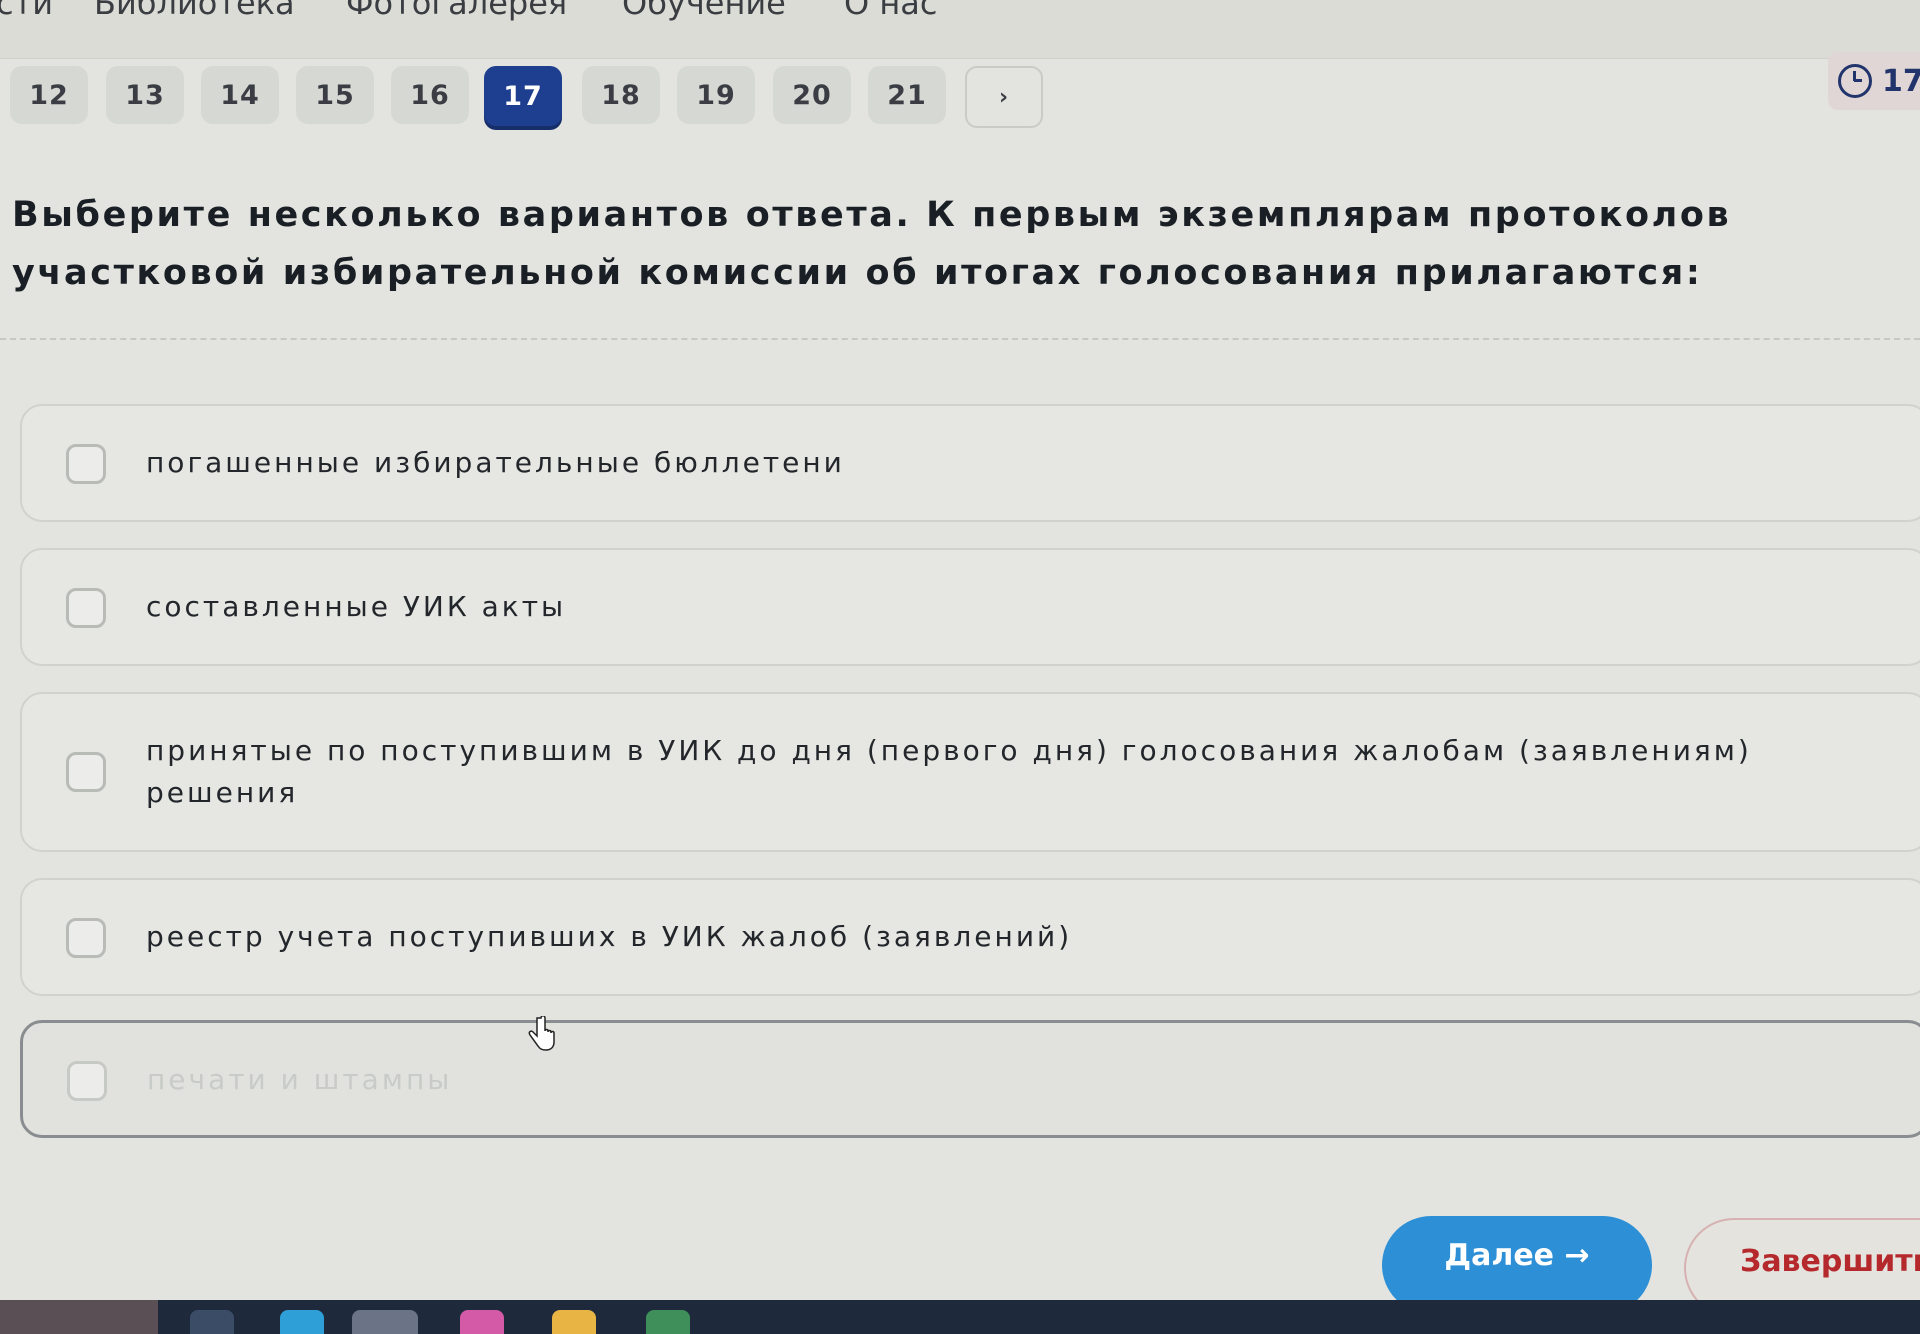 Image resolution: width=1920 pixels, height=1334 pixels. What do you see at coordinates (79, 1317) in the screenshot?
I see `taskbar-wallpaper-thumb` at bounding box center [79, 1317].